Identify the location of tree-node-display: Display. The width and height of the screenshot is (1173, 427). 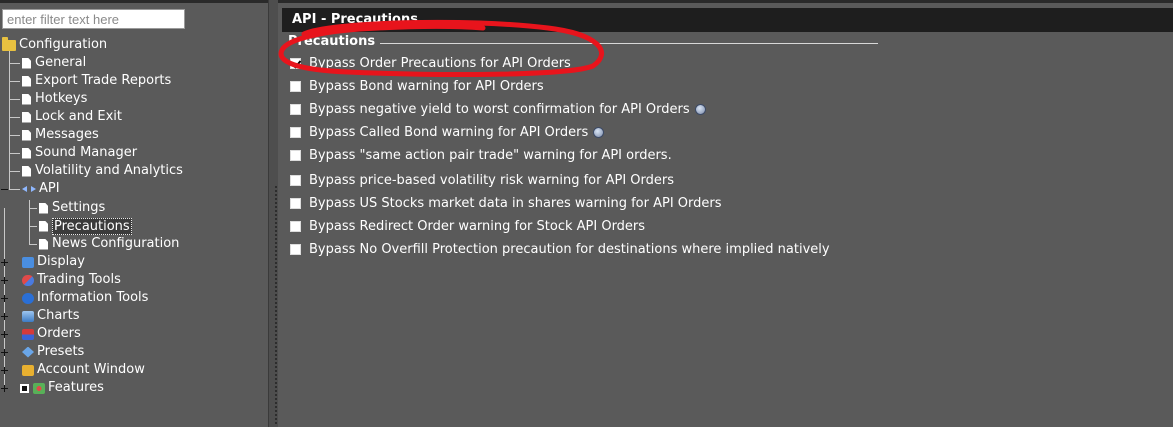
(53, 262).